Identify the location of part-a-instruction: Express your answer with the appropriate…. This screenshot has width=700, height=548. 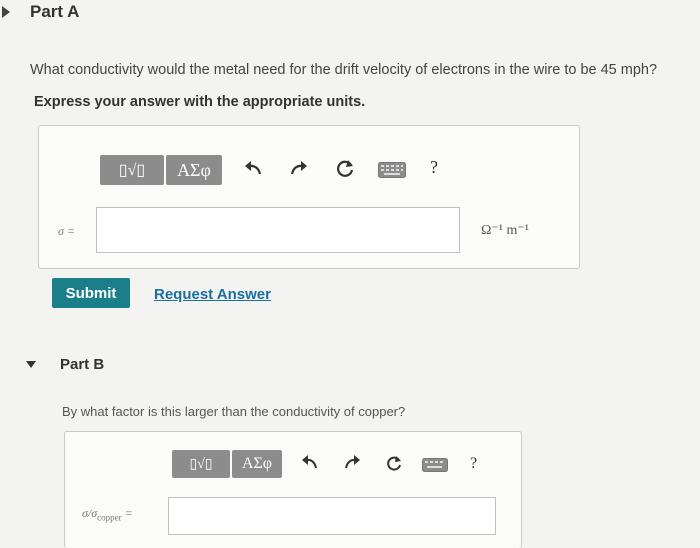
(200, 102).